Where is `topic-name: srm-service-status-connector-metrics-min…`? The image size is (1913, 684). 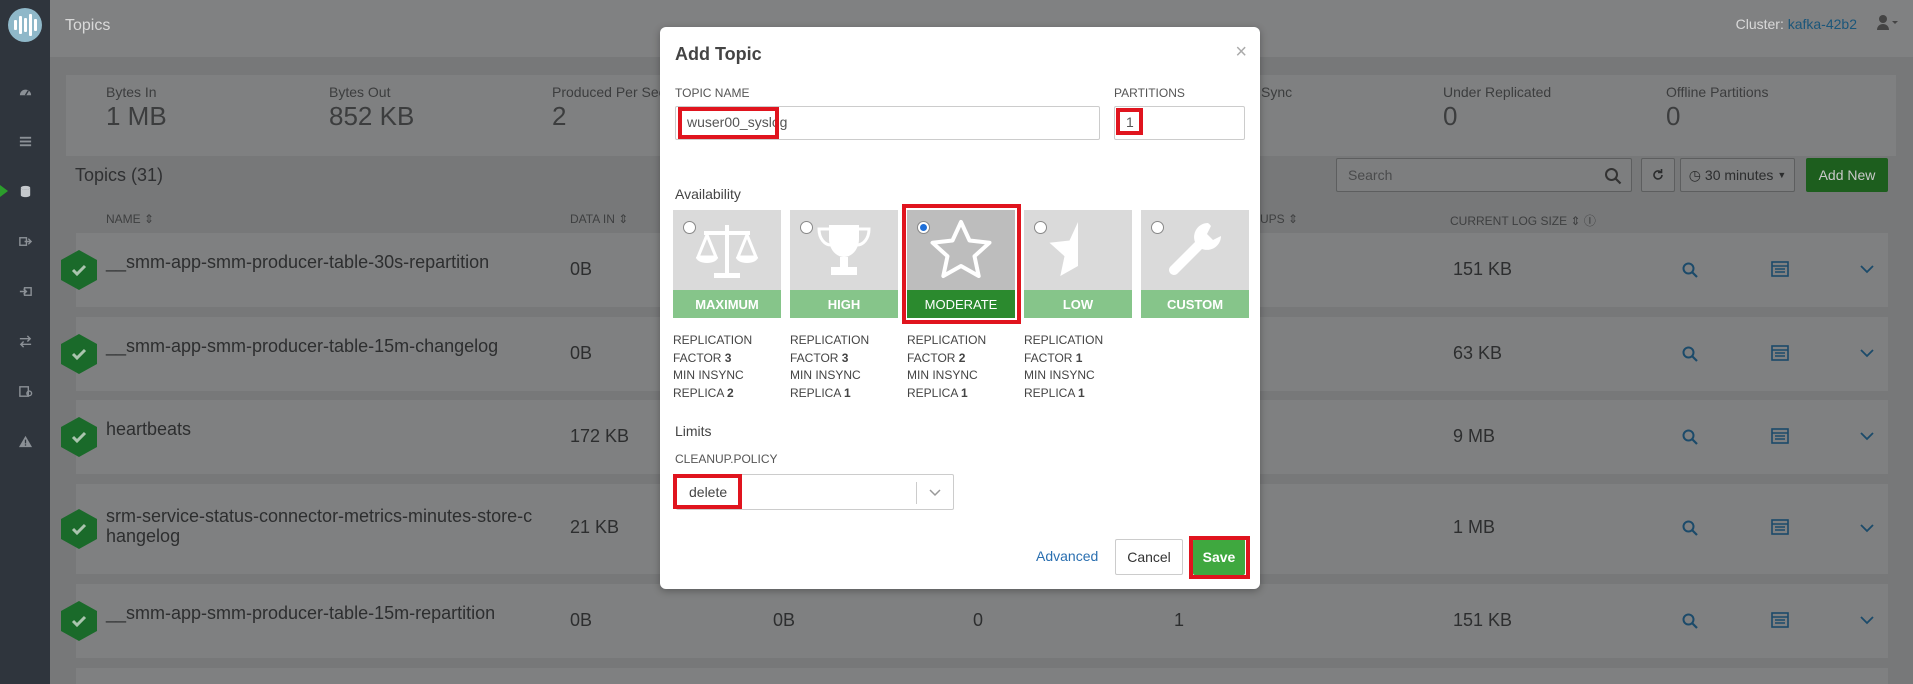
topic-name: srm-service-status-connector-metrics-min… is located at coordinates (326, 526).